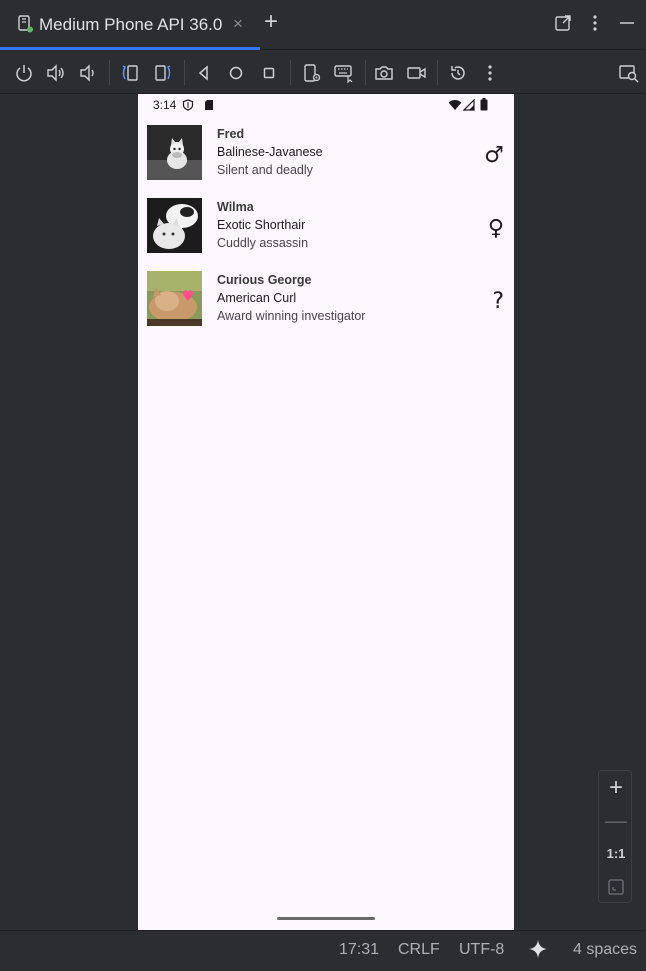  Describe the element at coordinates (235, 207) in the screenshot. I see `cat-name: Wilma` at that location.